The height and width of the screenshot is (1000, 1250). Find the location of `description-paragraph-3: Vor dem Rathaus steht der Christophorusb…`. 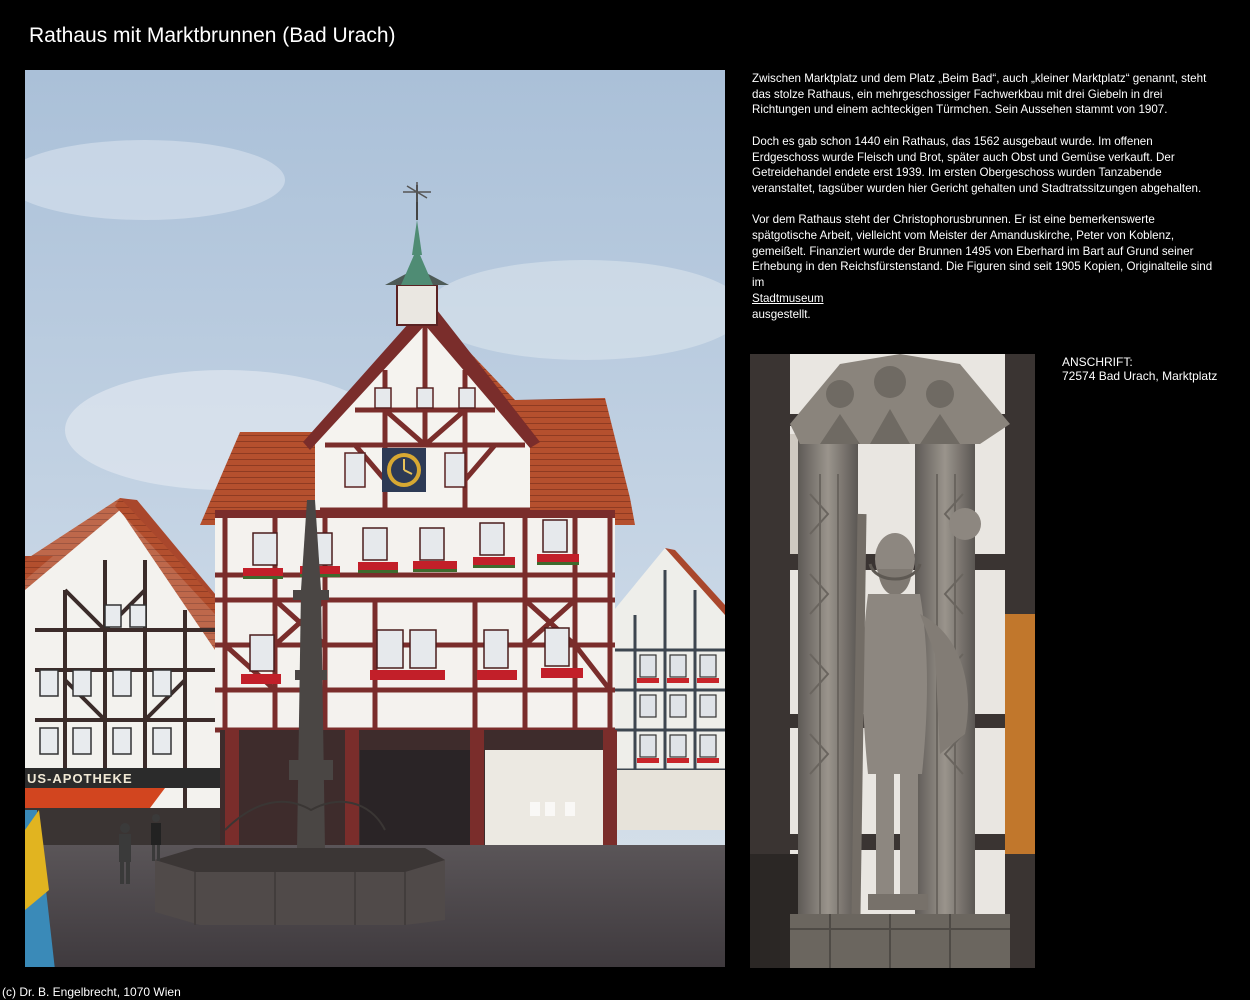

description-paragraph-3: Vor dem Rathaus steht der Christophorusb… is located at coordinates (987, 267).